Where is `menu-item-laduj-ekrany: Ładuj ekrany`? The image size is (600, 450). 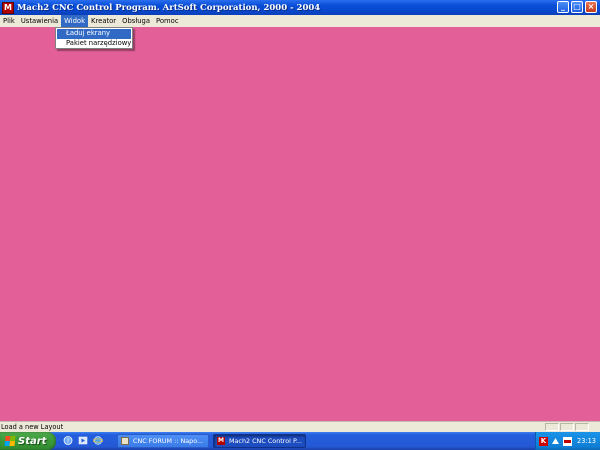
menu-item-laduj-ekrany: Ładuj ekrany is located at coordinates (94, 34).